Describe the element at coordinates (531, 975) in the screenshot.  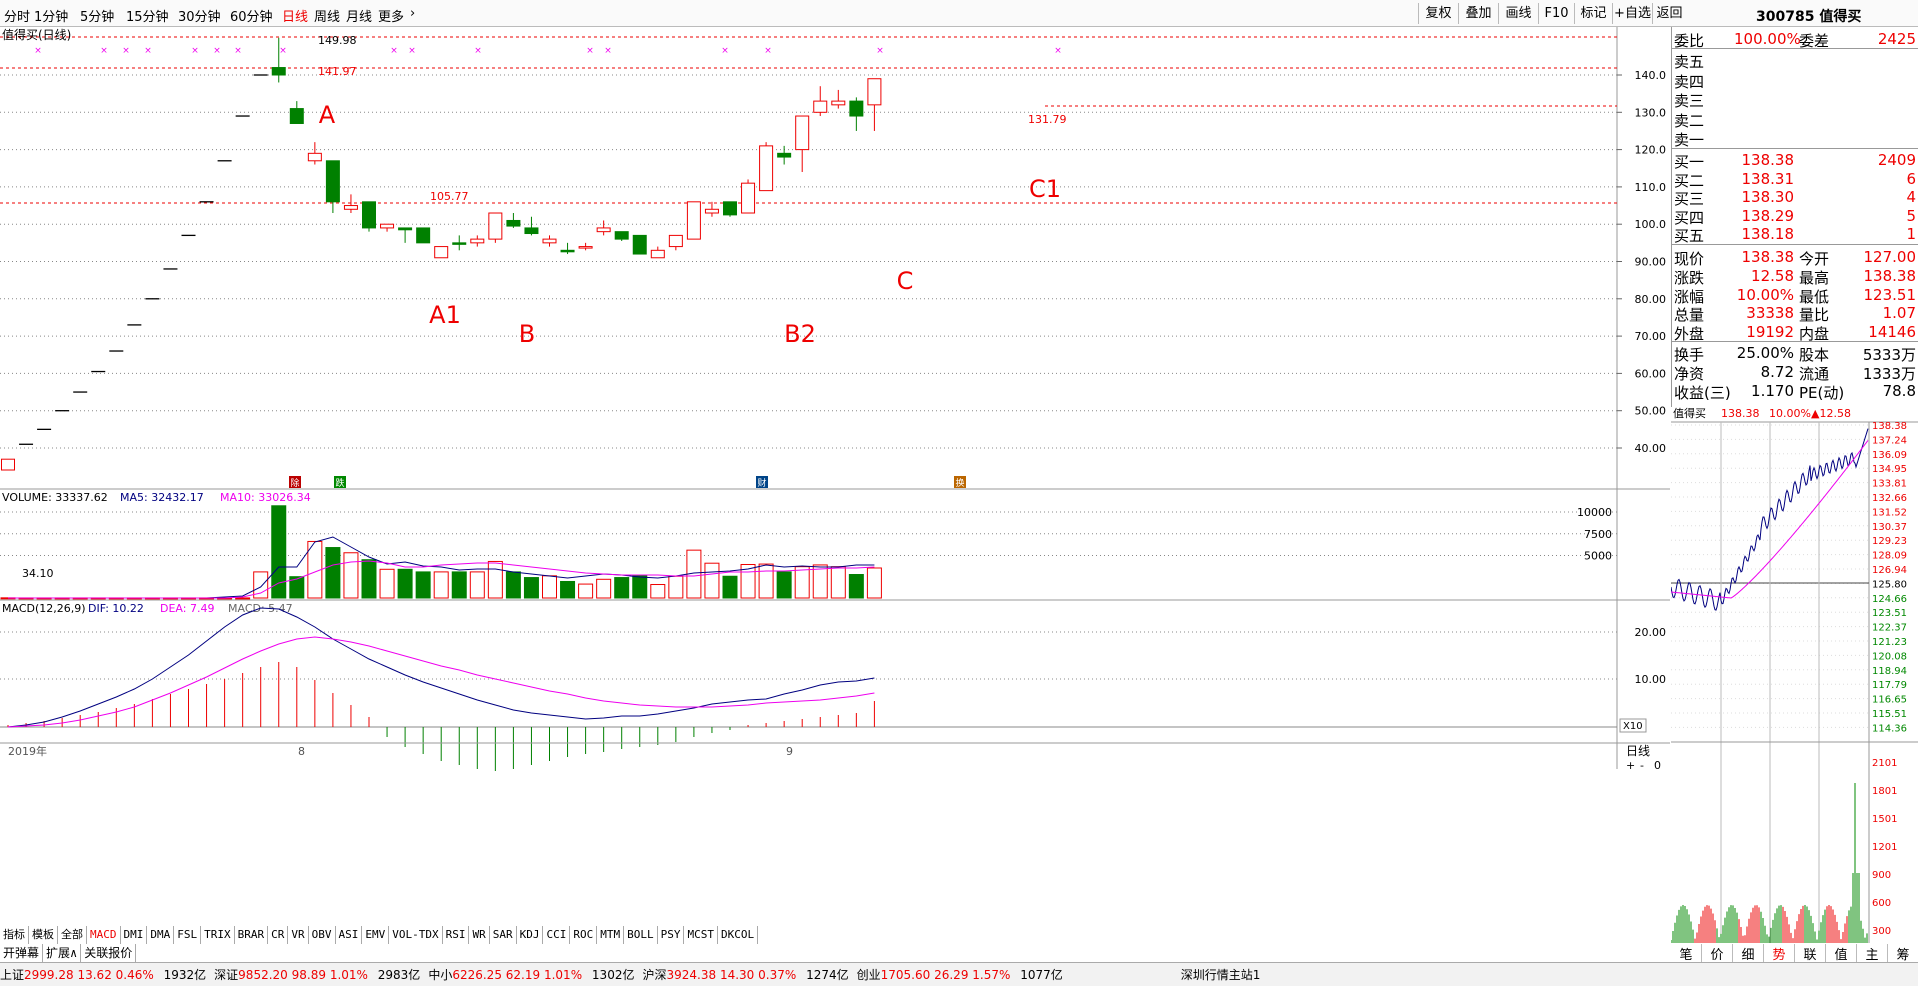
I see `index-quote: 中小6226.25 62.19 1.01% 1302亿` at that location.